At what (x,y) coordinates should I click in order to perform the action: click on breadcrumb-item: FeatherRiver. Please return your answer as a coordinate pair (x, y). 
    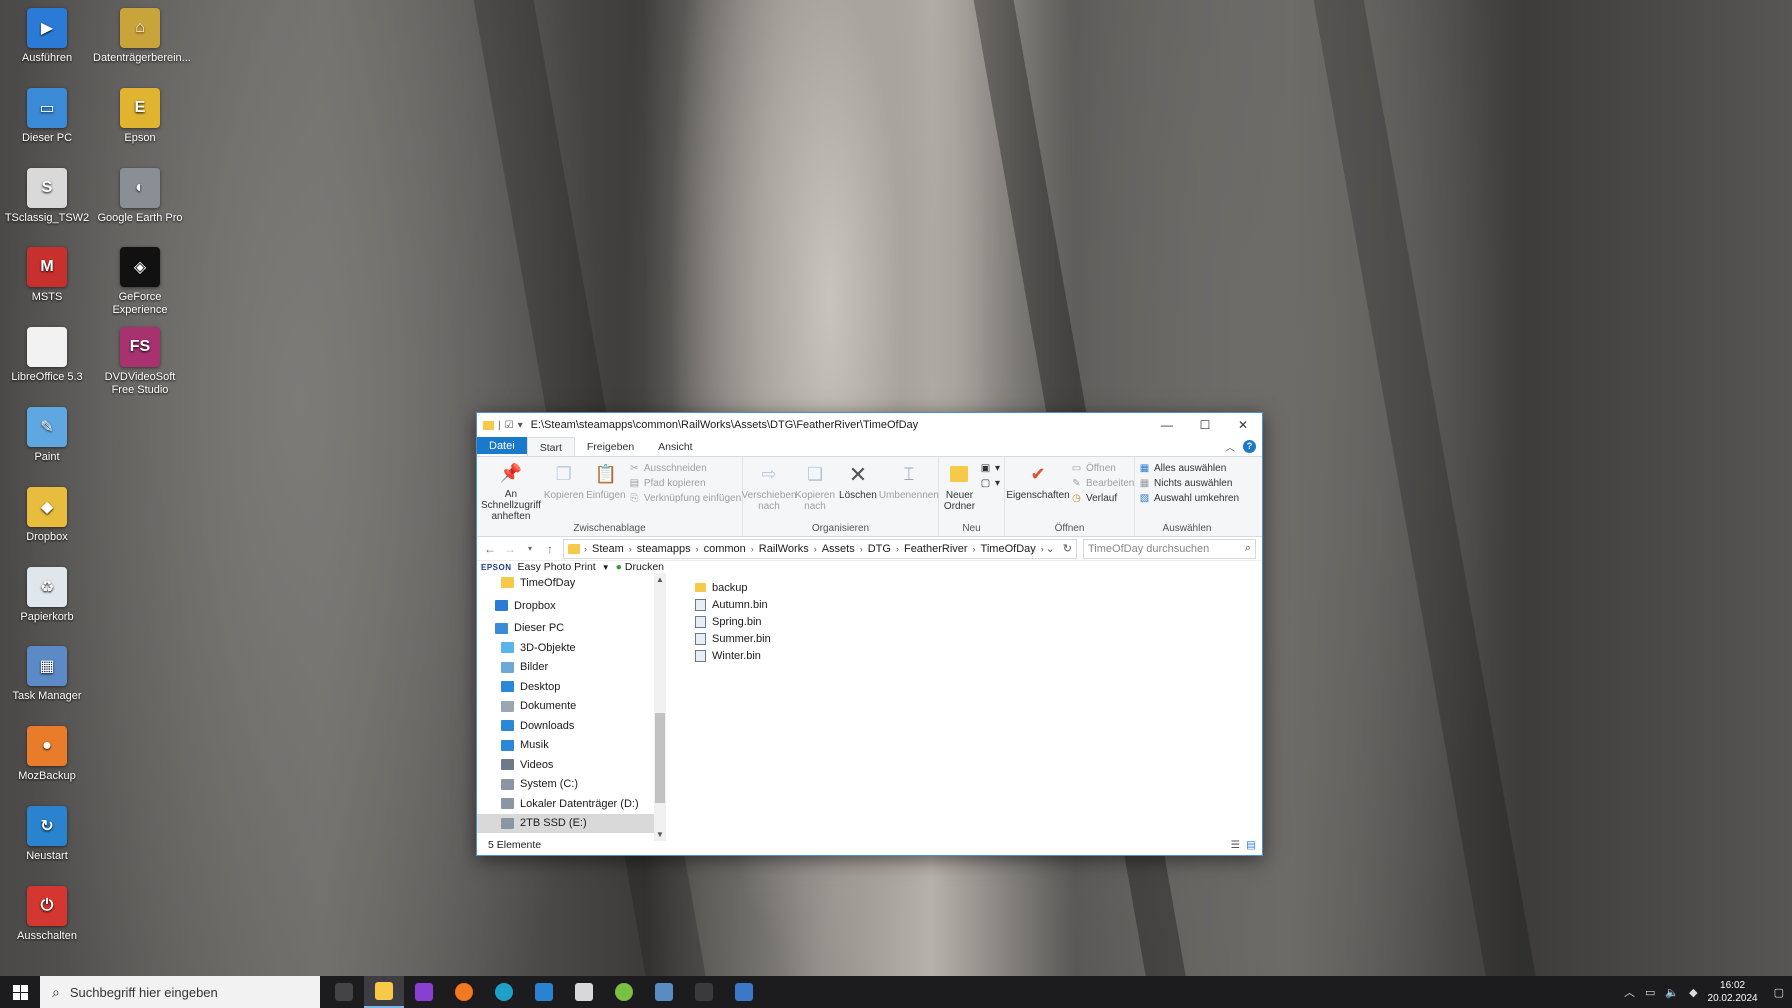
    Looking at the image, I should click on (936, 549).